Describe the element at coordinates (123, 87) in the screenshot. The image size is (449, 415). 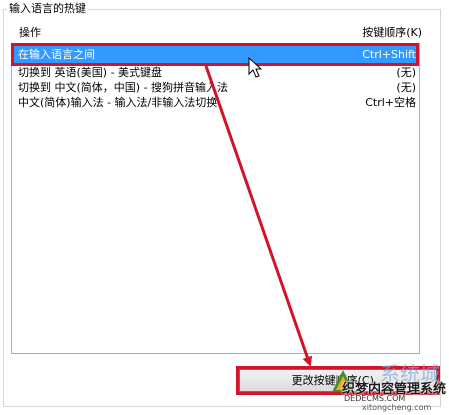
I see `hotkey-action: 切换到 中文(简体，中国) - 搜狗拼音输入法` at that location.